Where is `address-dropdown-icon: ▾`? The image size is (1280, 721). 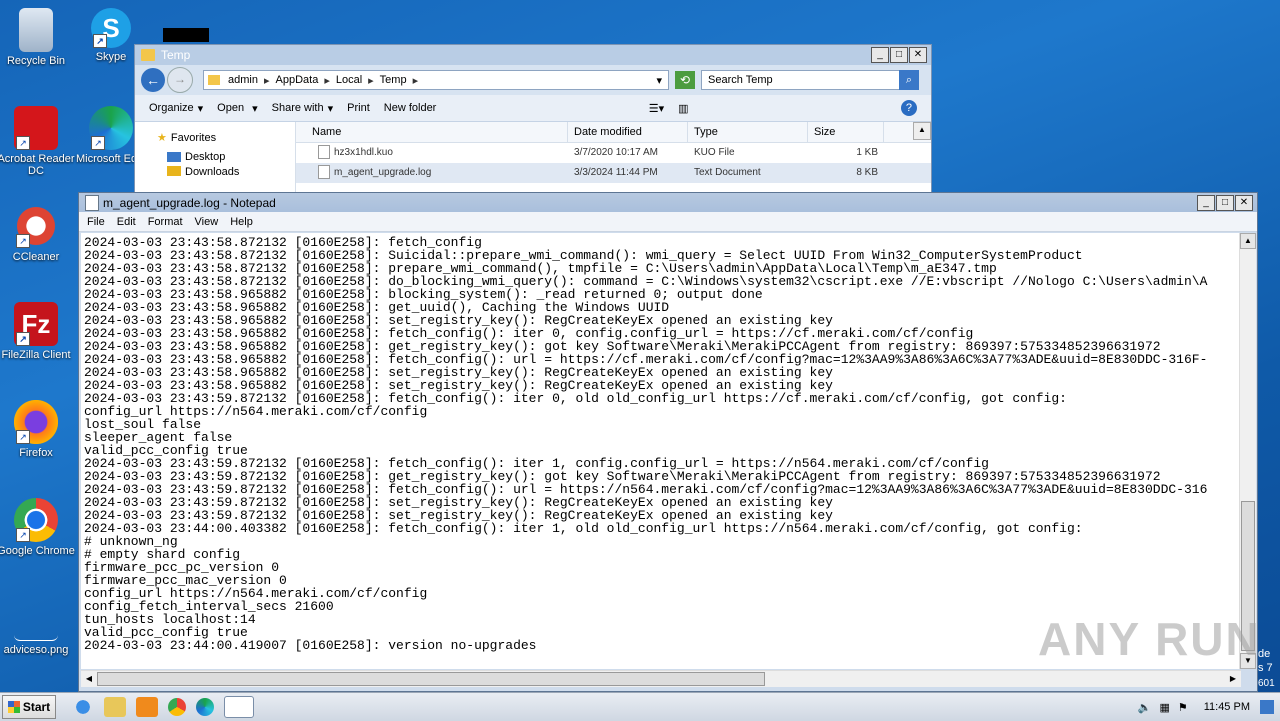 address-dropdown-icon: ▾ is located at coordinates (659, 80).